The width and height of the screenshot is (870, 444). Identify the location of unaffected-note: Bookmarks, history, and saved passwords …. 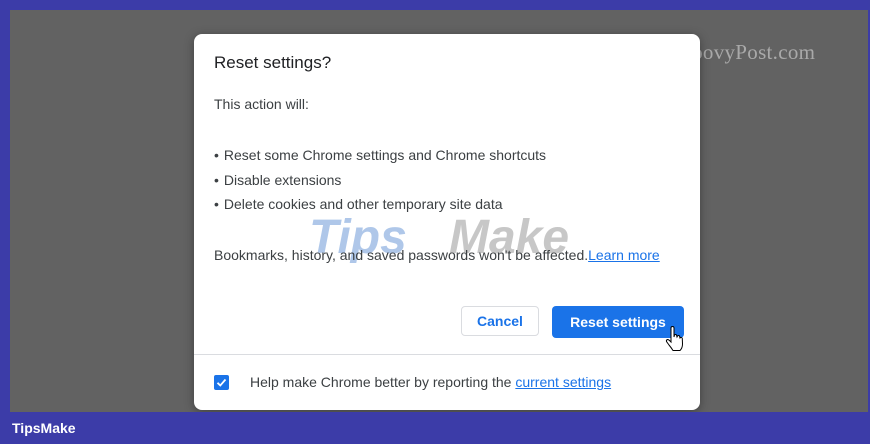
(449, 255).